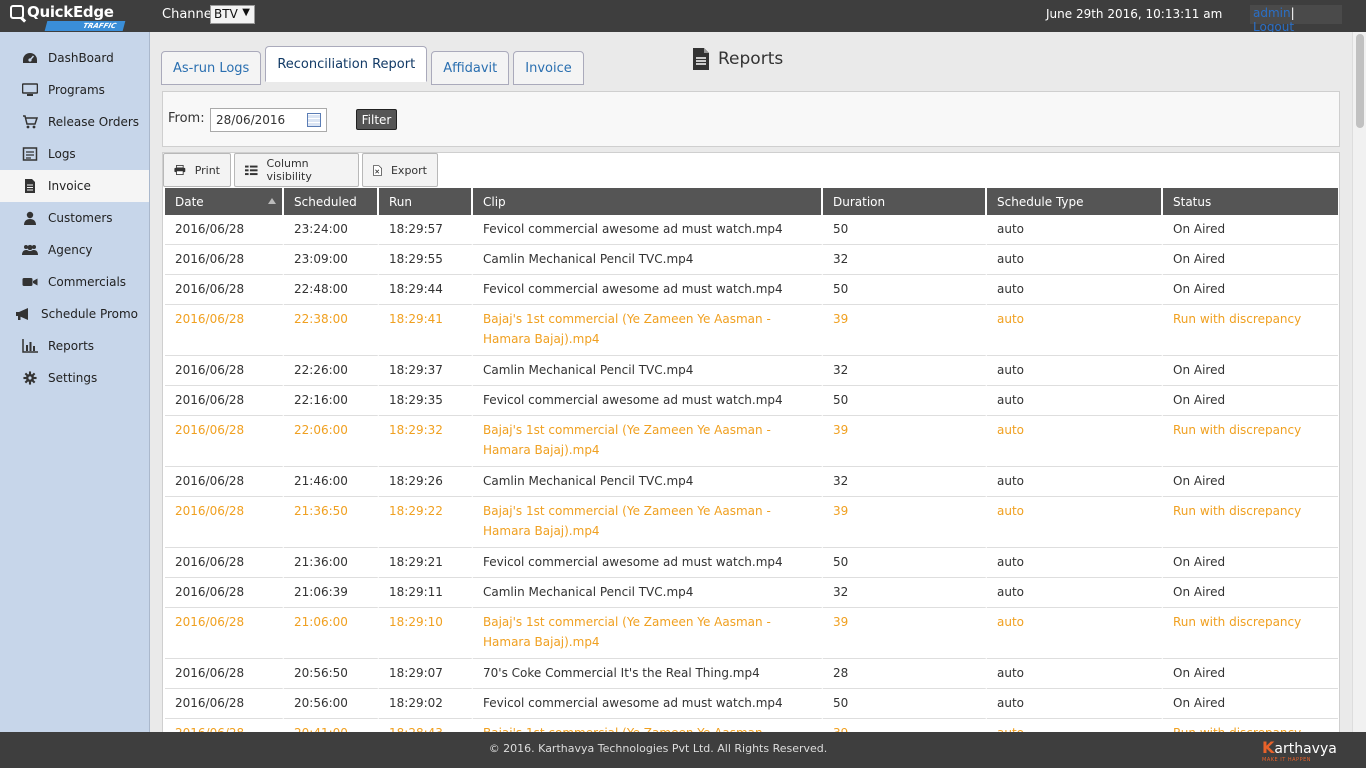  What do you see at coordinates (74, 122) in the screenshot?
I see `sidebar-item-release-orders: Release Orders` at bounding box center [74, 122].